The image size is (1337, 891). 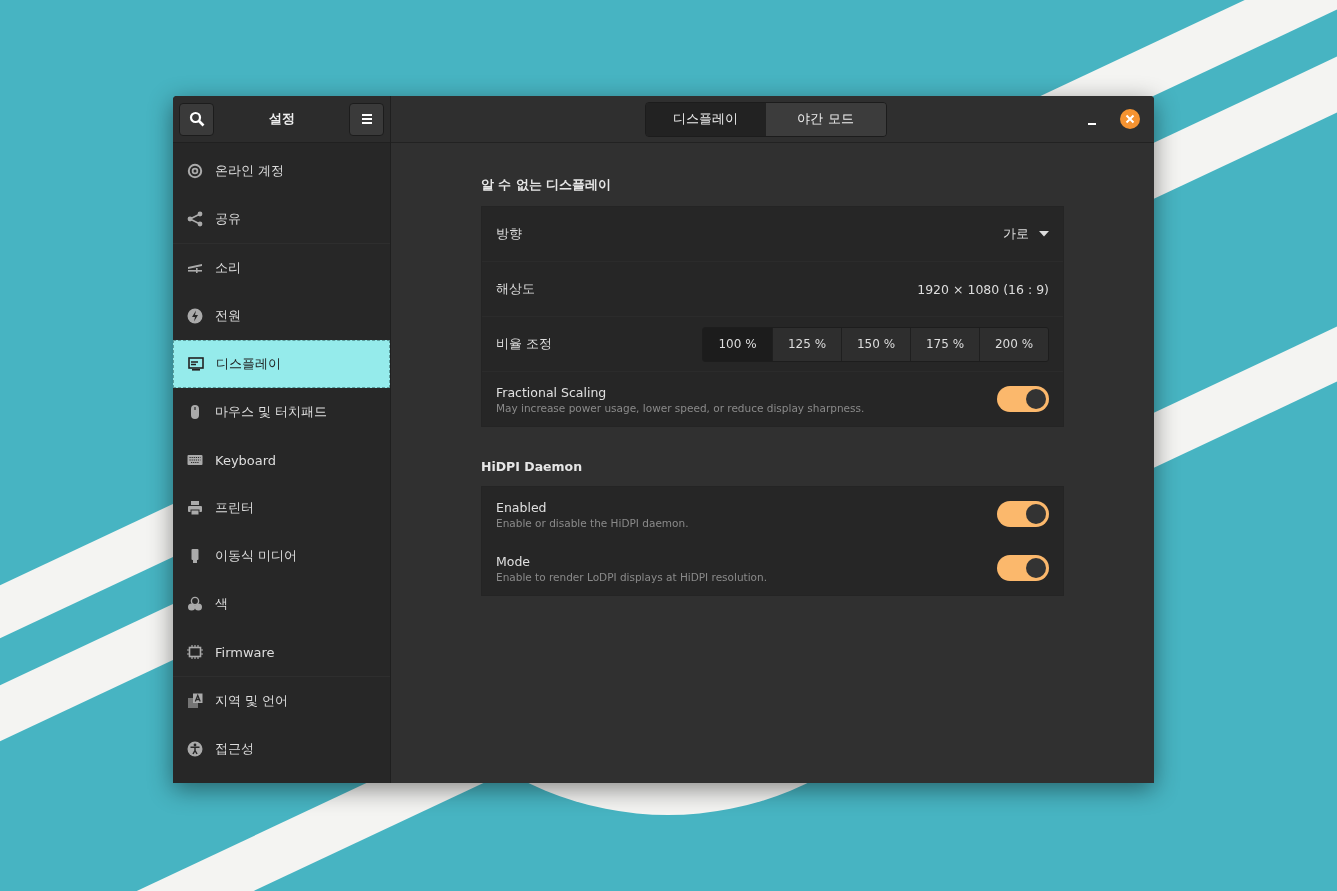 What do you see at coordinates (281, 412) in the screenshot?
I see `sidebar-item: 마우스 및 터치패드` at bounding box center [281, 412].